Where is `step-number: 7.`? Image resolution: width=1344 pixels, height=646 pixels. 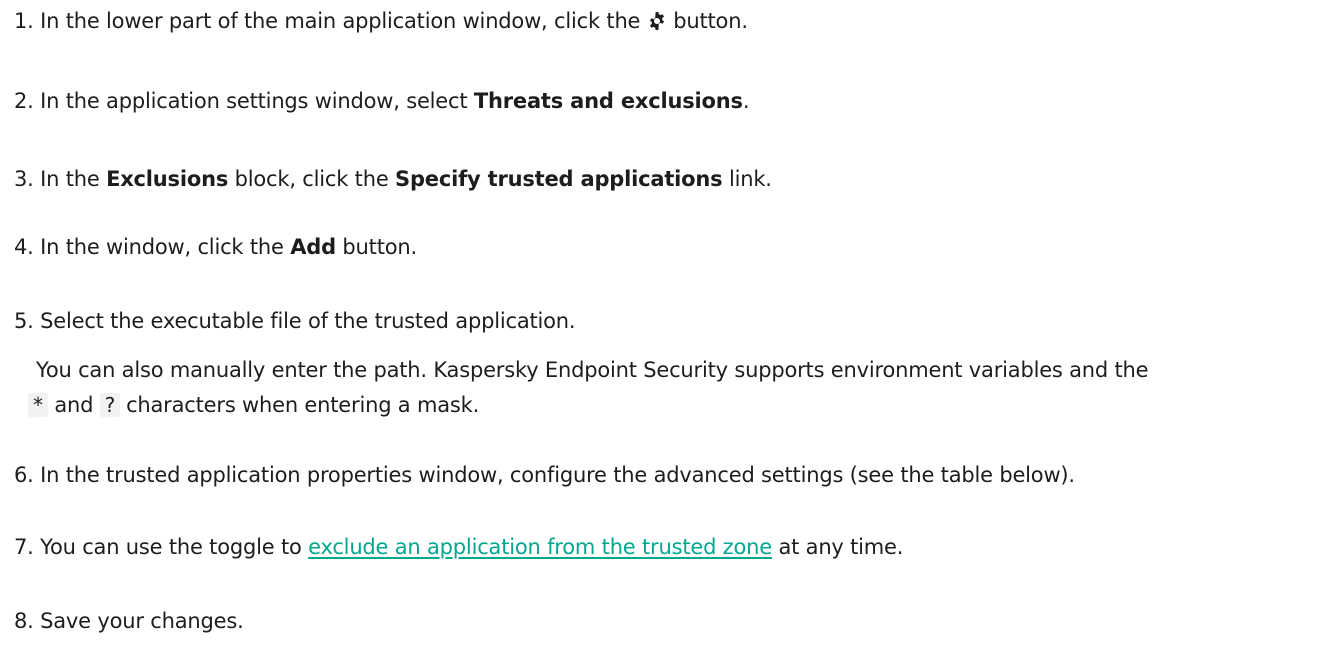 step-number: 7. is located at coordinates (24, 547).